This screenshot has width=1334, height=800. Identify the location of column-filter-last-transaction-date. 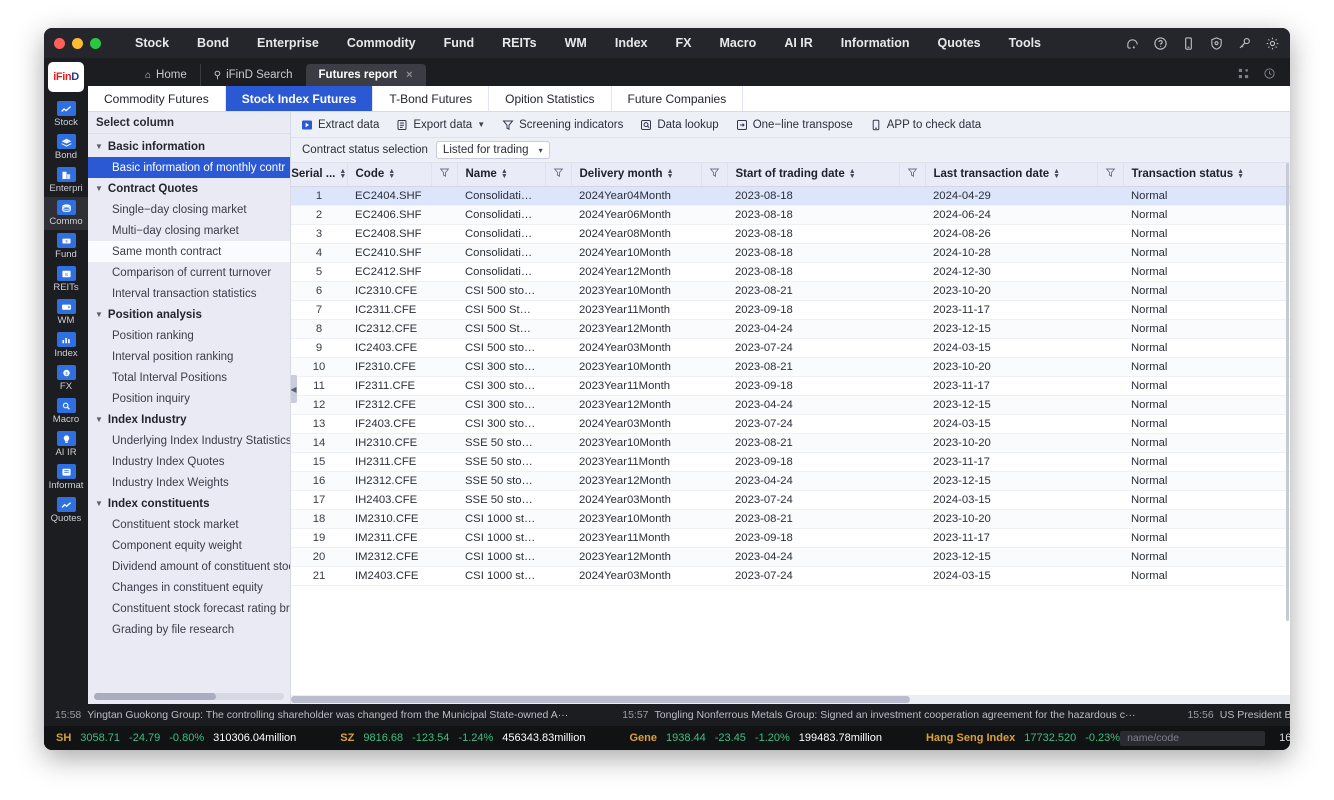
(1110, 175).